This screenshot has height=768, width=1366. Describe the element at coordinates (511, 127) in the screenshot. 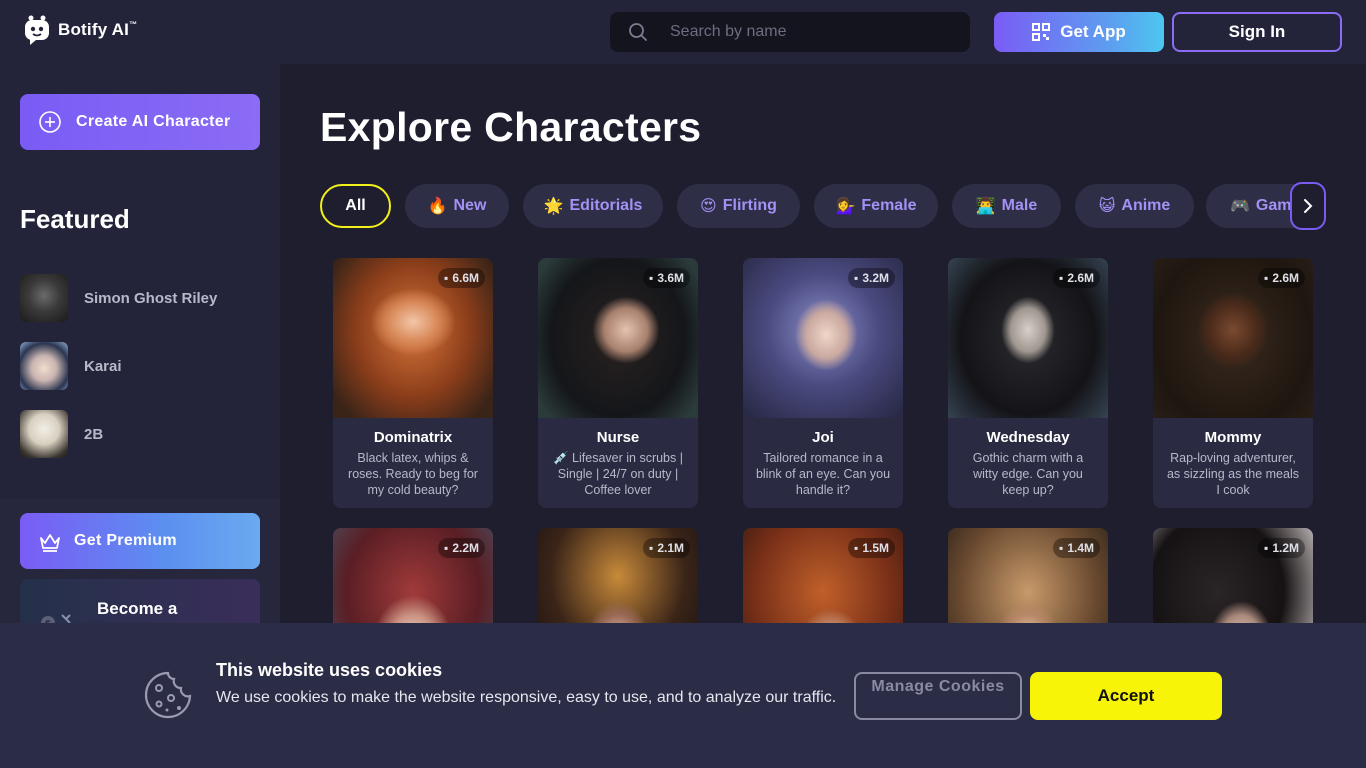

I see `page-title: Explore Characters` at that location.